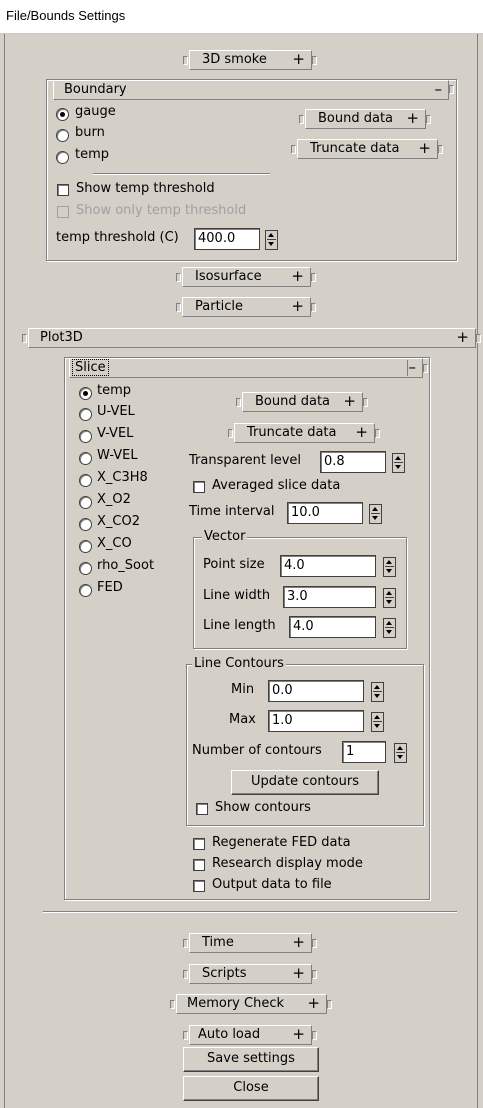  Describe the element at coordinates (389, 567) in the screenshot. I see `point-size-spinner` at that location.